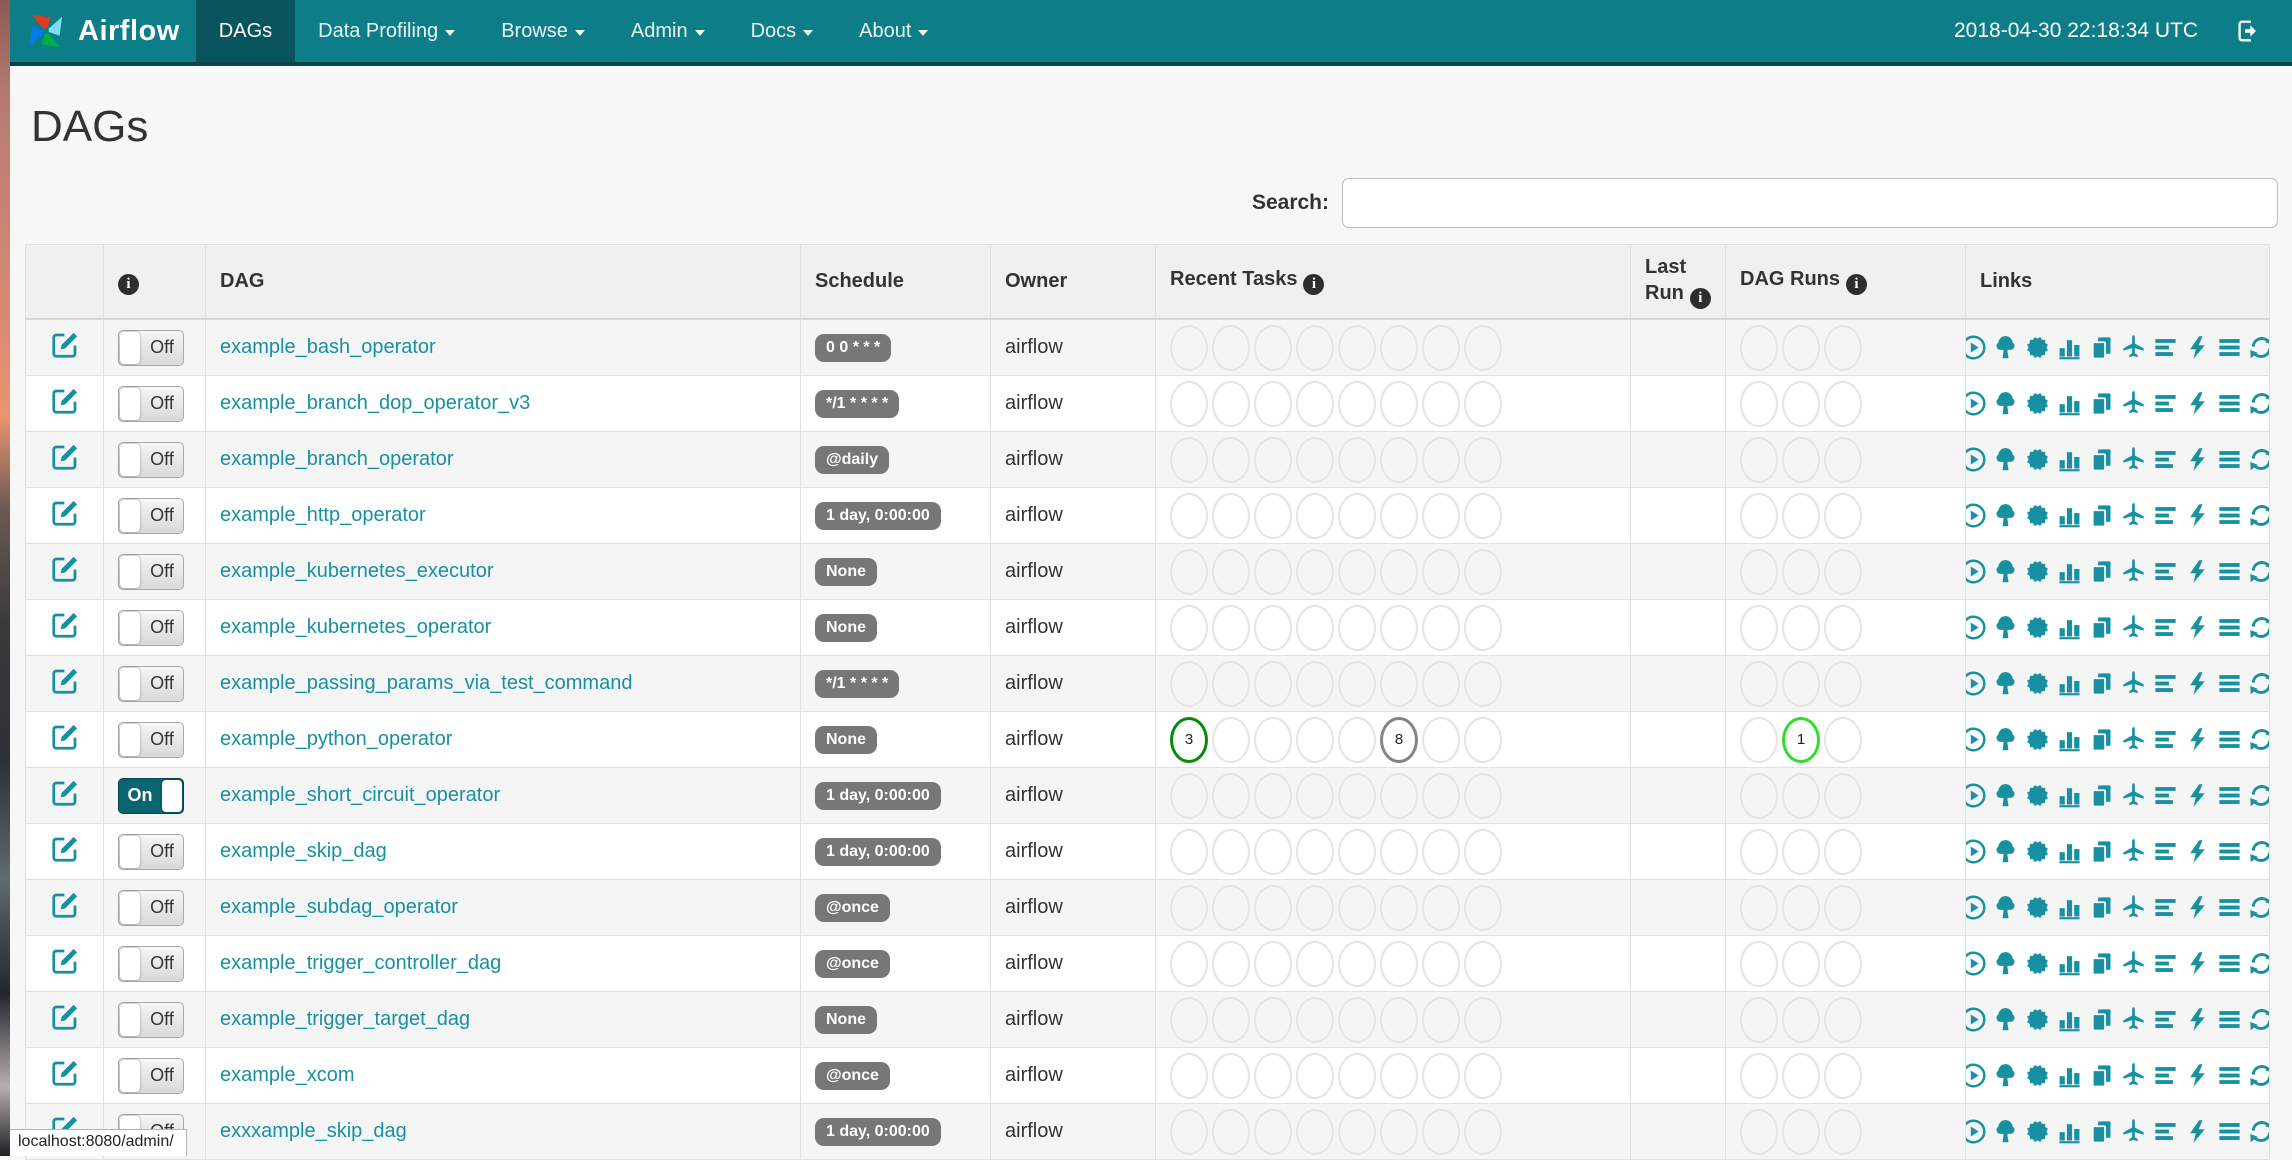  I want to click on dag-link: example_kubernetes_operator, so click(355, 627).